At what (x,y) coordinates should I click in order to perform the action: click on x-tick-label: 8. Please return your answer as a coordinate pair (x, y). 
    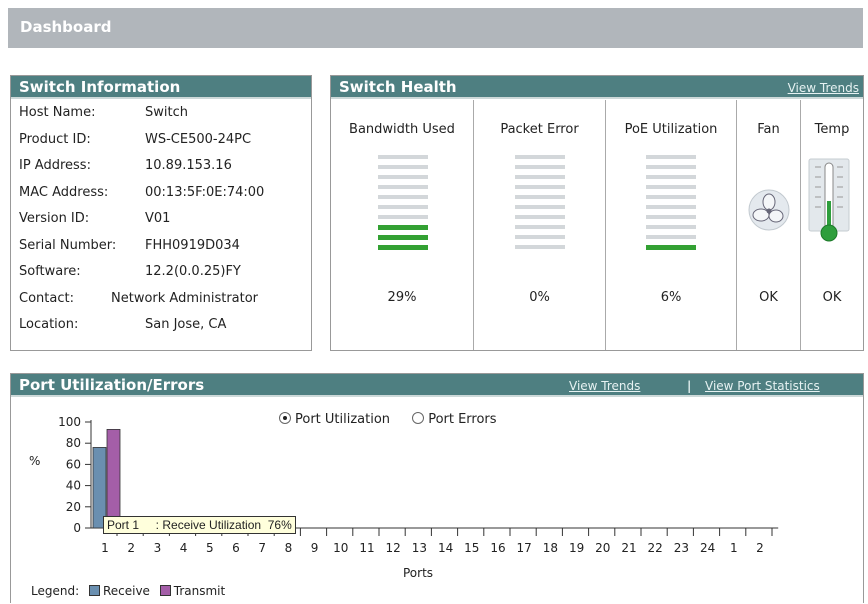
    Looking at the image, I should click on (289, 548).